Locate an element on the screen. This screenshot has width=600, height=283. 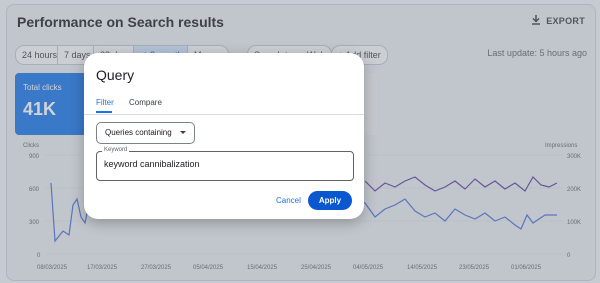
keyword-field: Keyword is located at coordinates (225, 164).